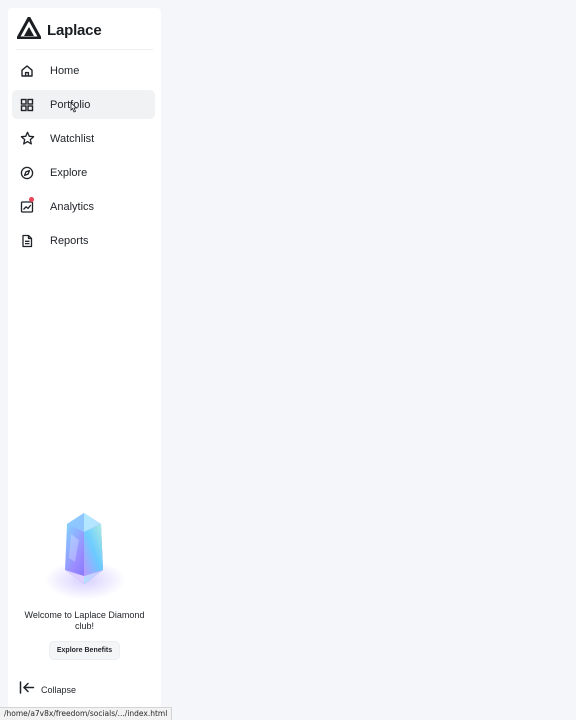 Image resolution: width=576 pixels, height=720 pixels. I want to click on sidebar-item-reports: Reports, so click(83, 240).